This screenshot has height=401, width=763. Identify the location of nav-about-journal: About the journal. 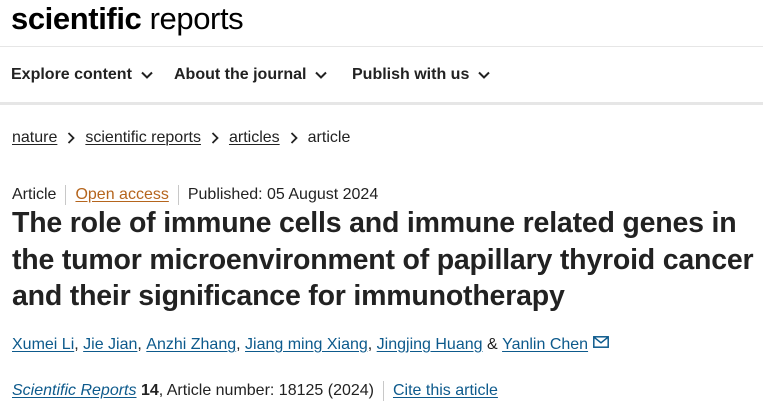
(251, 75).